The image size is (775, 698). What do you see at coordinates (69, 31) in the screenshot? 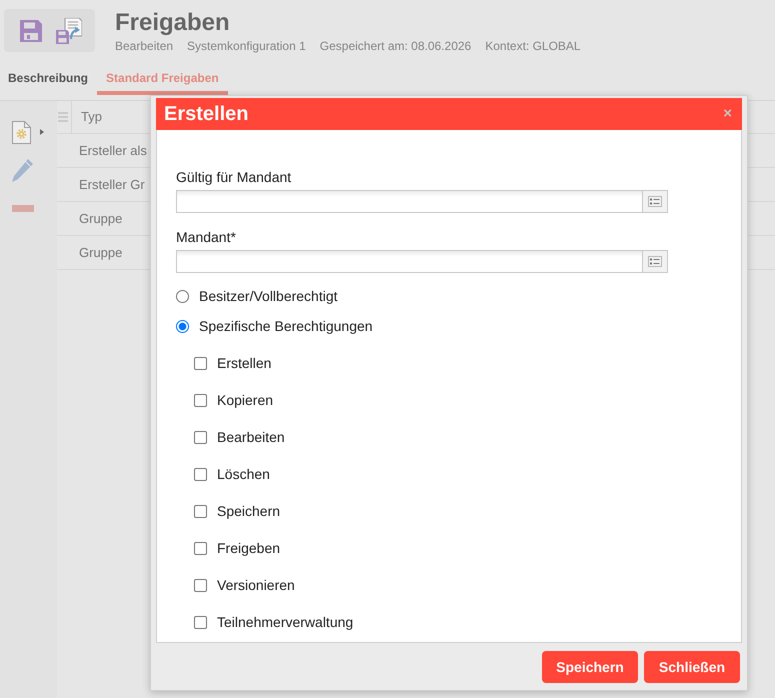
I see `document-floppy-icon` at bounding box center [69, 31].